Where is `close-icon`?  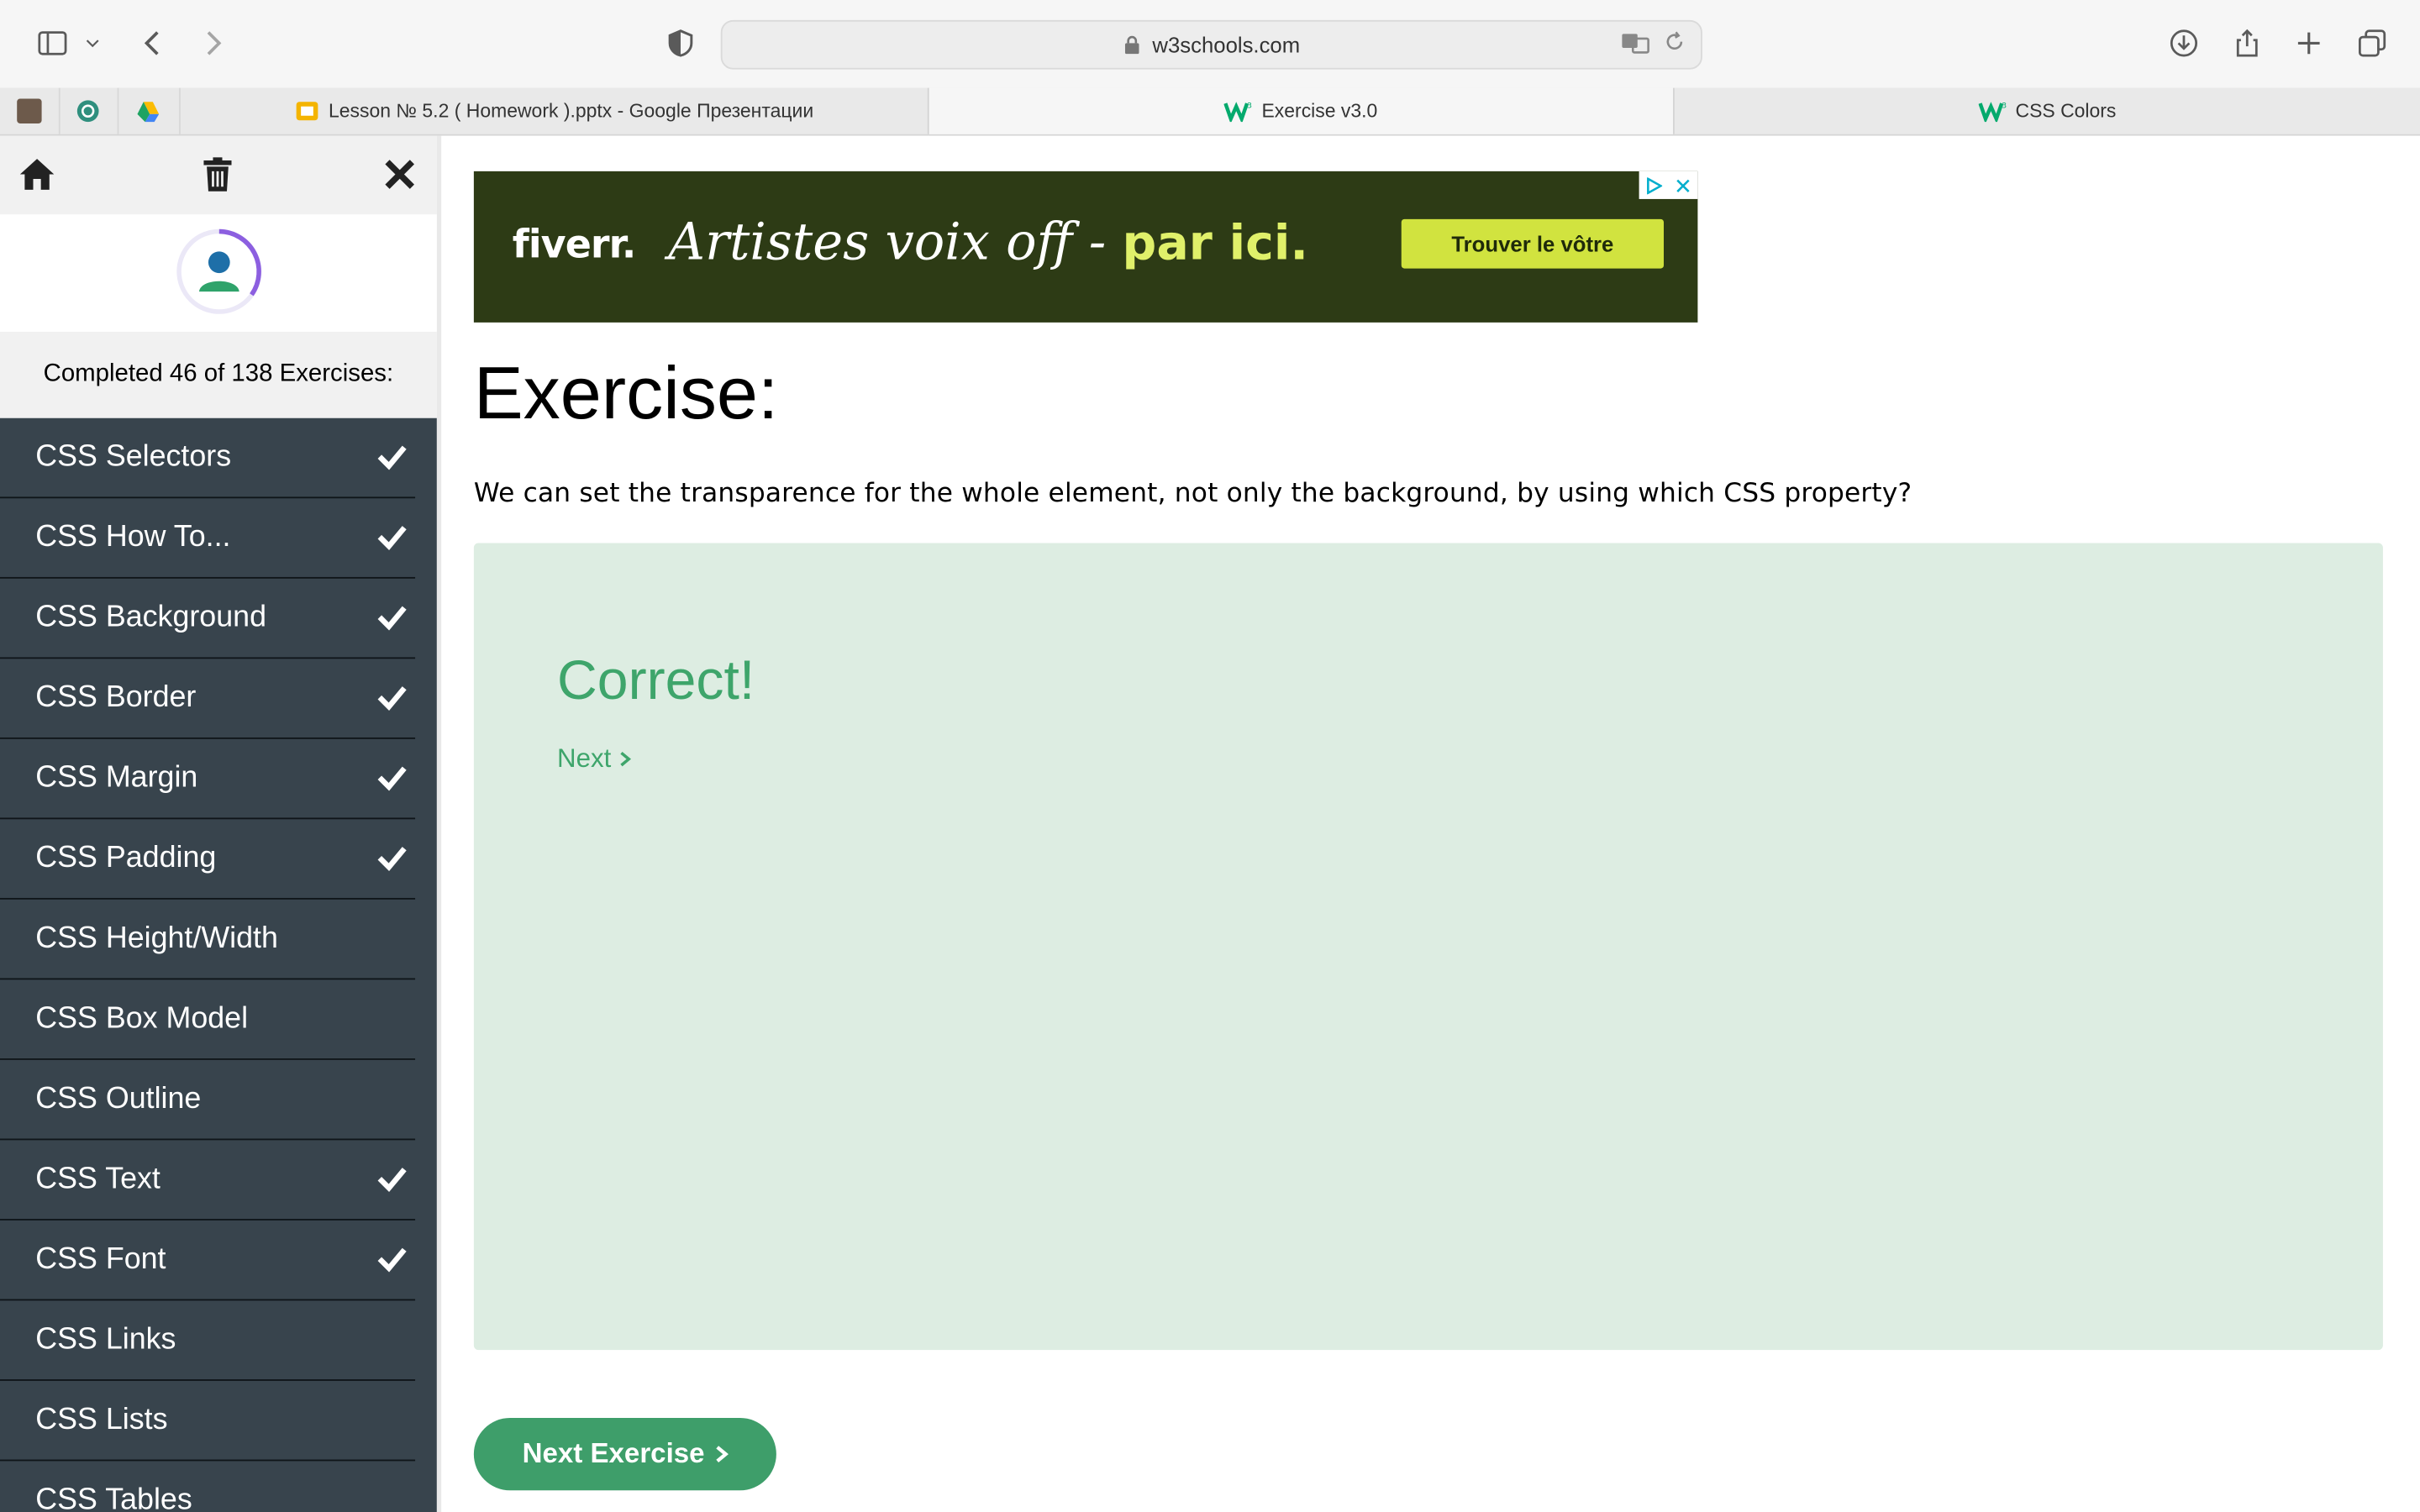
close-icon is located at coordinates (400, 175).